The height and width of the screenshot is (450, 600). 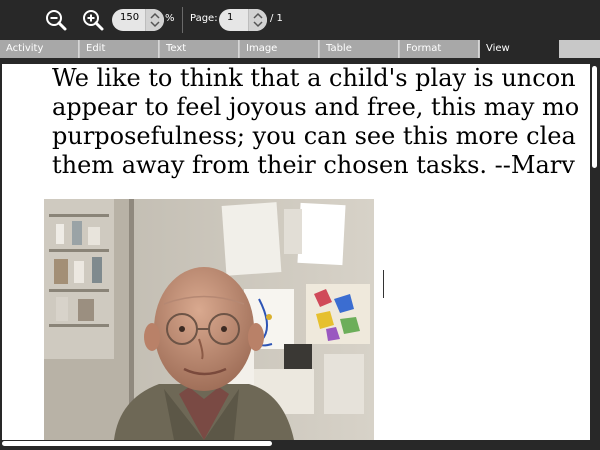 What do you see at coordinates (56, 20) in the screenshot?
I see `zoom-out-icon` at bounding box center [56, 20].